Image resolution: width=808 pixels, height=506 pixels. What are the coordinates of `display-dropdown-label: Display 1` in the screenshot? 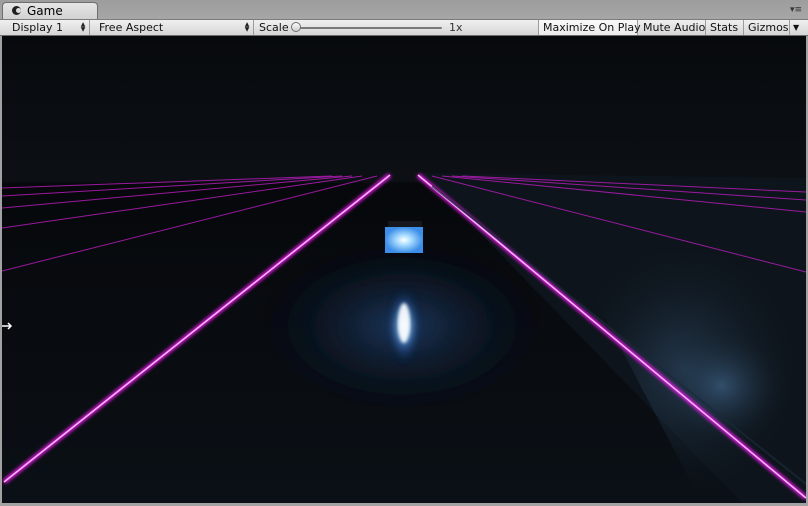 It's located at (38, 27).